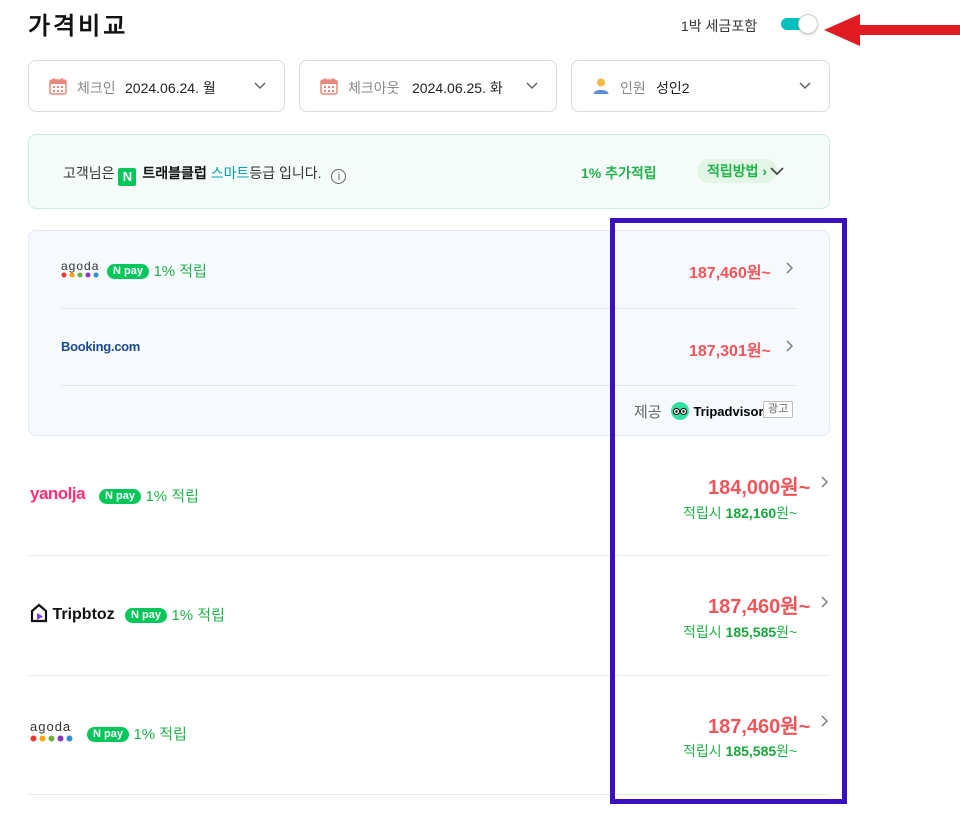 The width and height of the screenshot is (960, 821). What do you see at coordinates (39, 613) in the screenshot?
I see `tripbtoz-house-icon` at bounding box center [39, 613].